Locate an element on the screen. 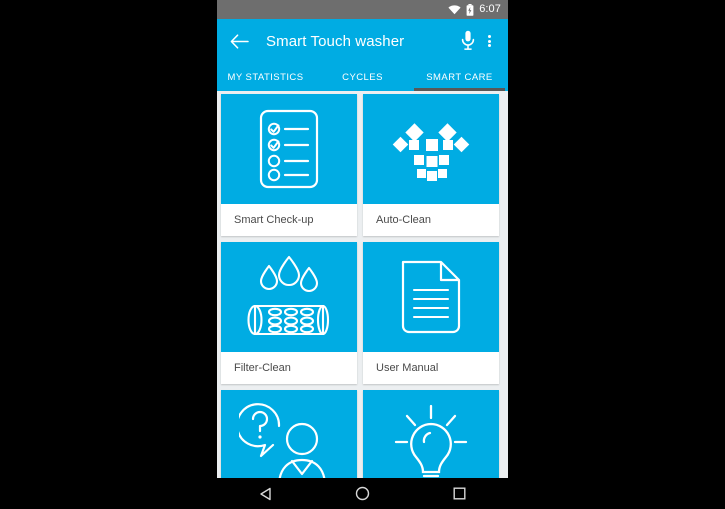 Image resolution: width=725 pixels, height=509 pixels. card-label: Filter-Clean is located at coordinates (289, 368).